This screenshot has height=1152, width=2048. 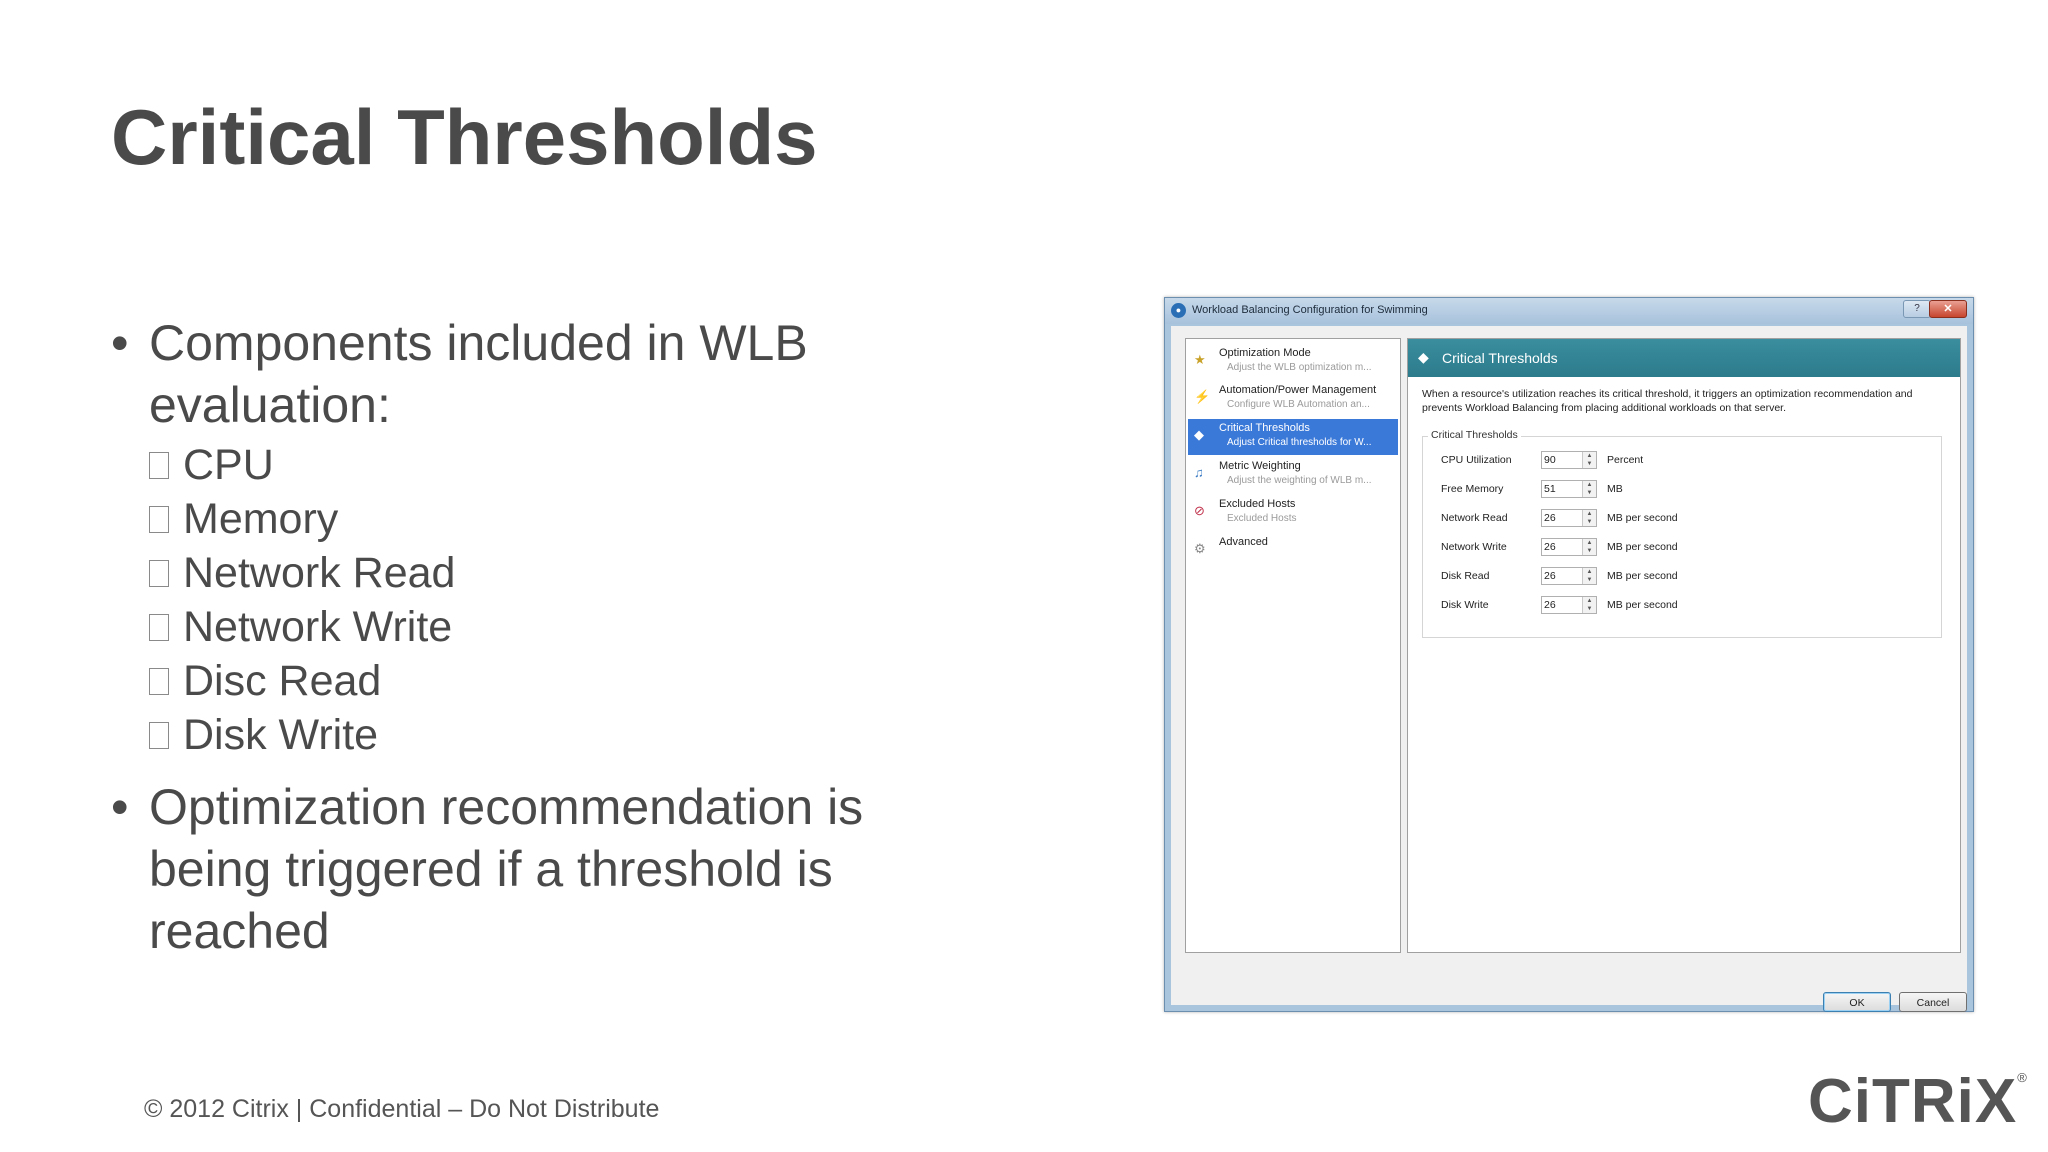 I want to click on threshold-label: Disk Write, so click(x=1465, y=605).